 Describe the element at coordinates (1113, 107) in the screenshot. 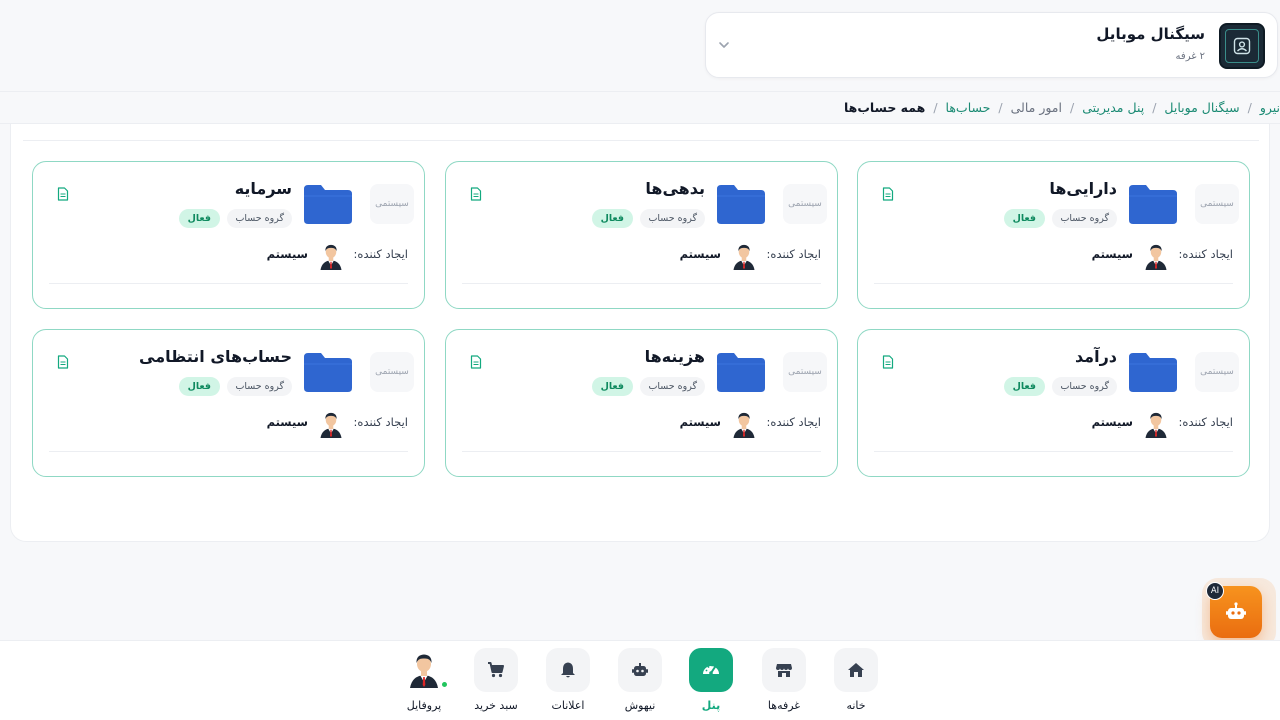

I see `breadcrumb-item: پنل مدیریتی` at that location.